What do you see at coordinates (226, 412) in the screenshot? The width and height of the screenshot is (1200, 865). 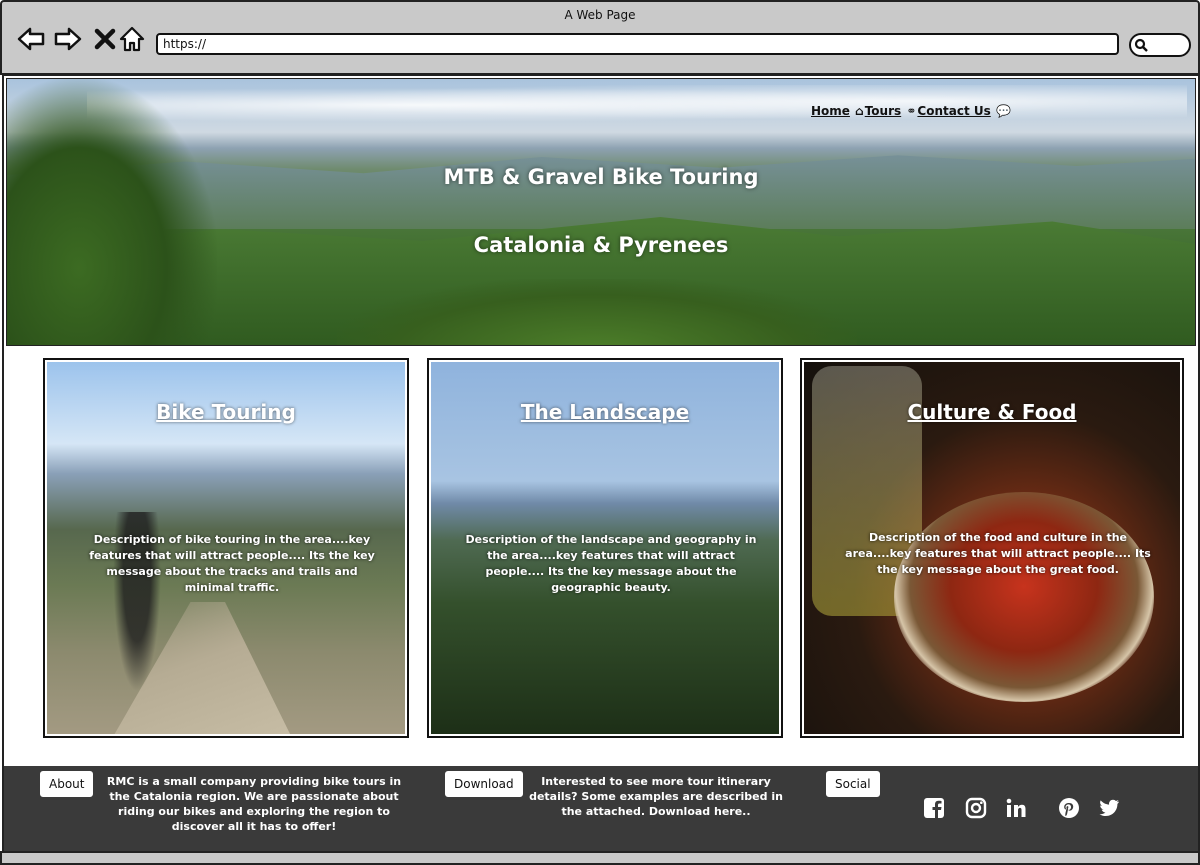 I see `card-title: Bike Touring` at bounding box center [226, 412].